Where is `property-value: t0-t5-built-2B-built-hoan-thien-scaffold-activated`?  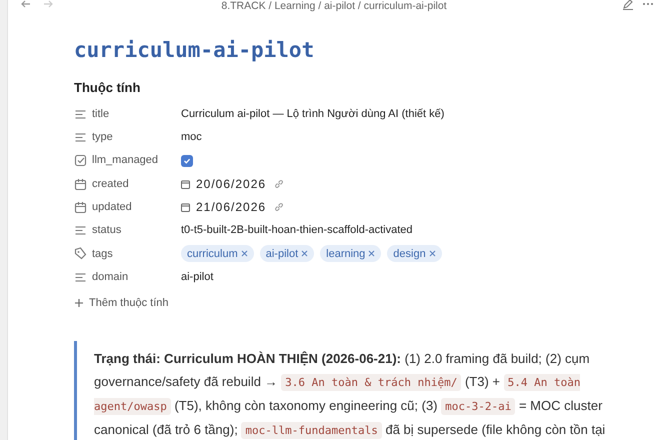 property-value: t0-t5-built-2B-built-hoan-thien-scaffold-activated is located at coordinates (297, 230).